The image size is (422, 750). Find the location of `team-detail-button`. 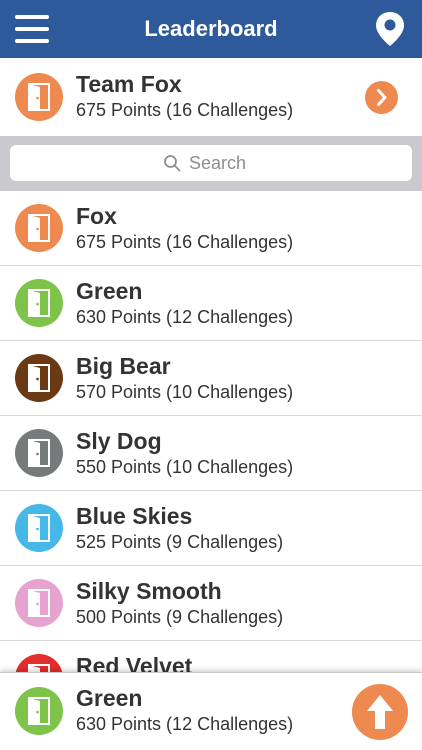

team-detail-button is located at coordinates (381, 97).